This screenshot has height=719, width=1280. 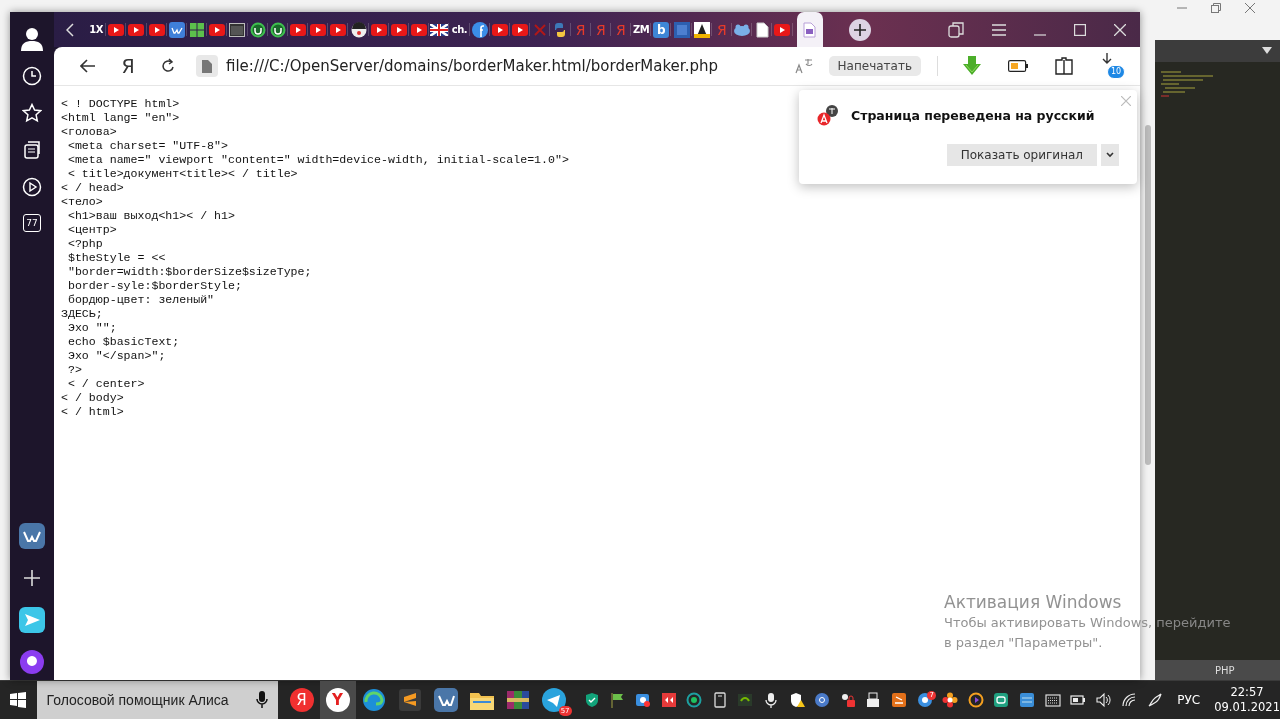 What do you see at coordinates (358, 29) in the screenshot?
I see `mascot-icon` at bounding box center [358, 29].